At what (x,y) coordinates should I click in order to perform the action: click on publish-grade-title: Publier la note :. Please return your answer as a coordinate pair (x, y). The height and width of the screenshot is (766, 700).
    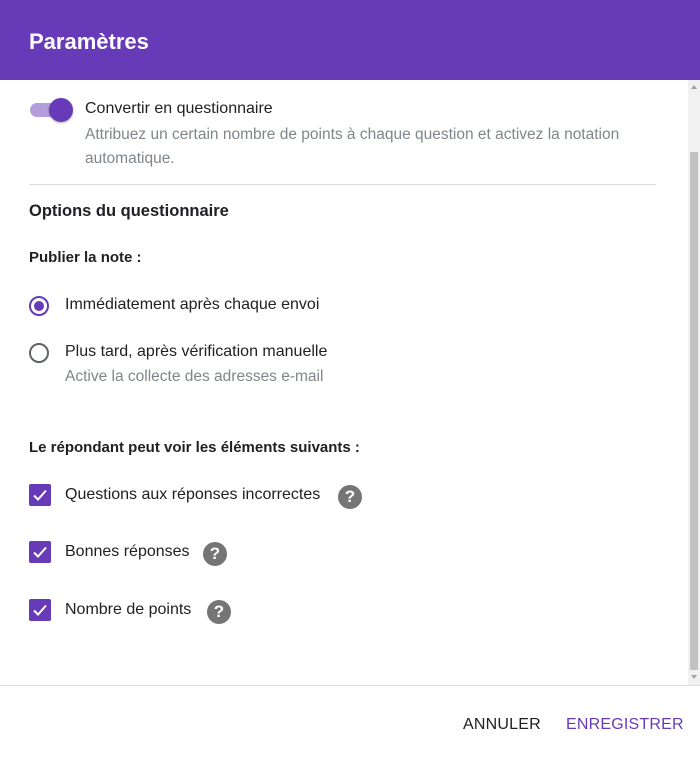
    Looking at the image, I should click on (85, 257).